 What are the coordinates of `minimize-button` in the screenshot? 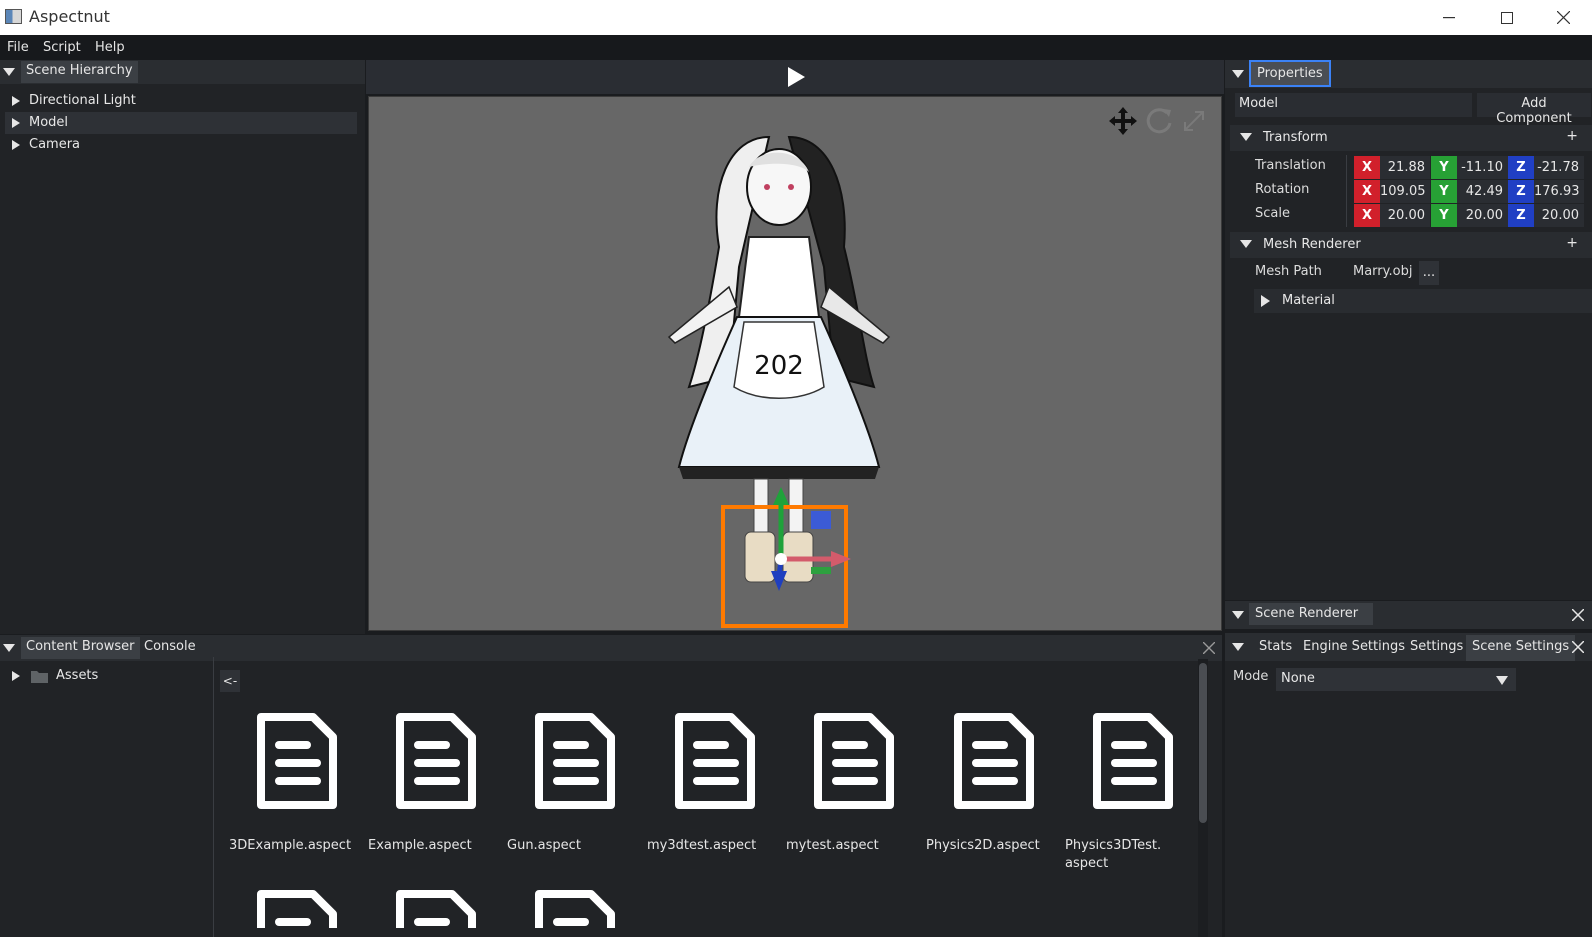 It's located at (1449, 17).